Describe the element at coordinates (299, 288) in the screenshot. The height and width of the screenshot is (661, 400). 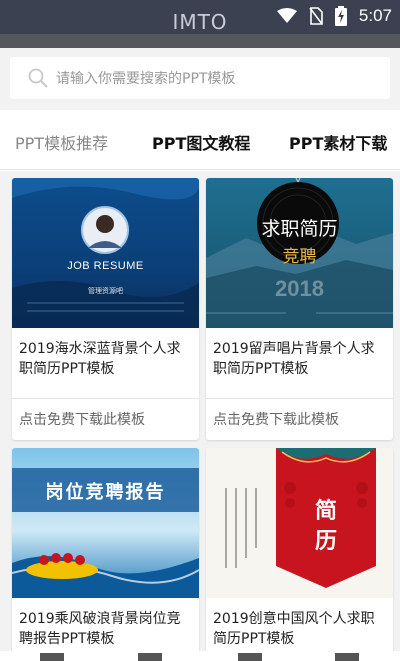
I see `thumb-year-text: 2018` at that location.